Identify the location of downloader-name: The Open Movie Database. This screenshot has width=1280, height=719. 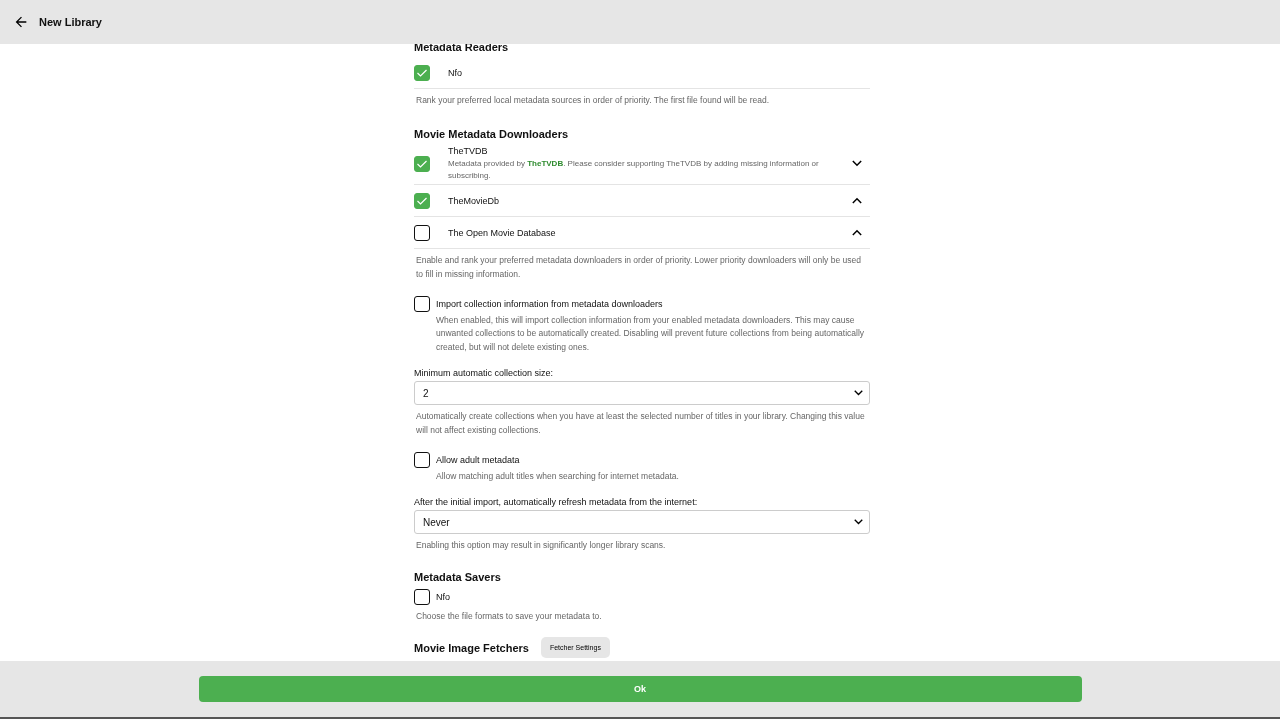
(502, 232).